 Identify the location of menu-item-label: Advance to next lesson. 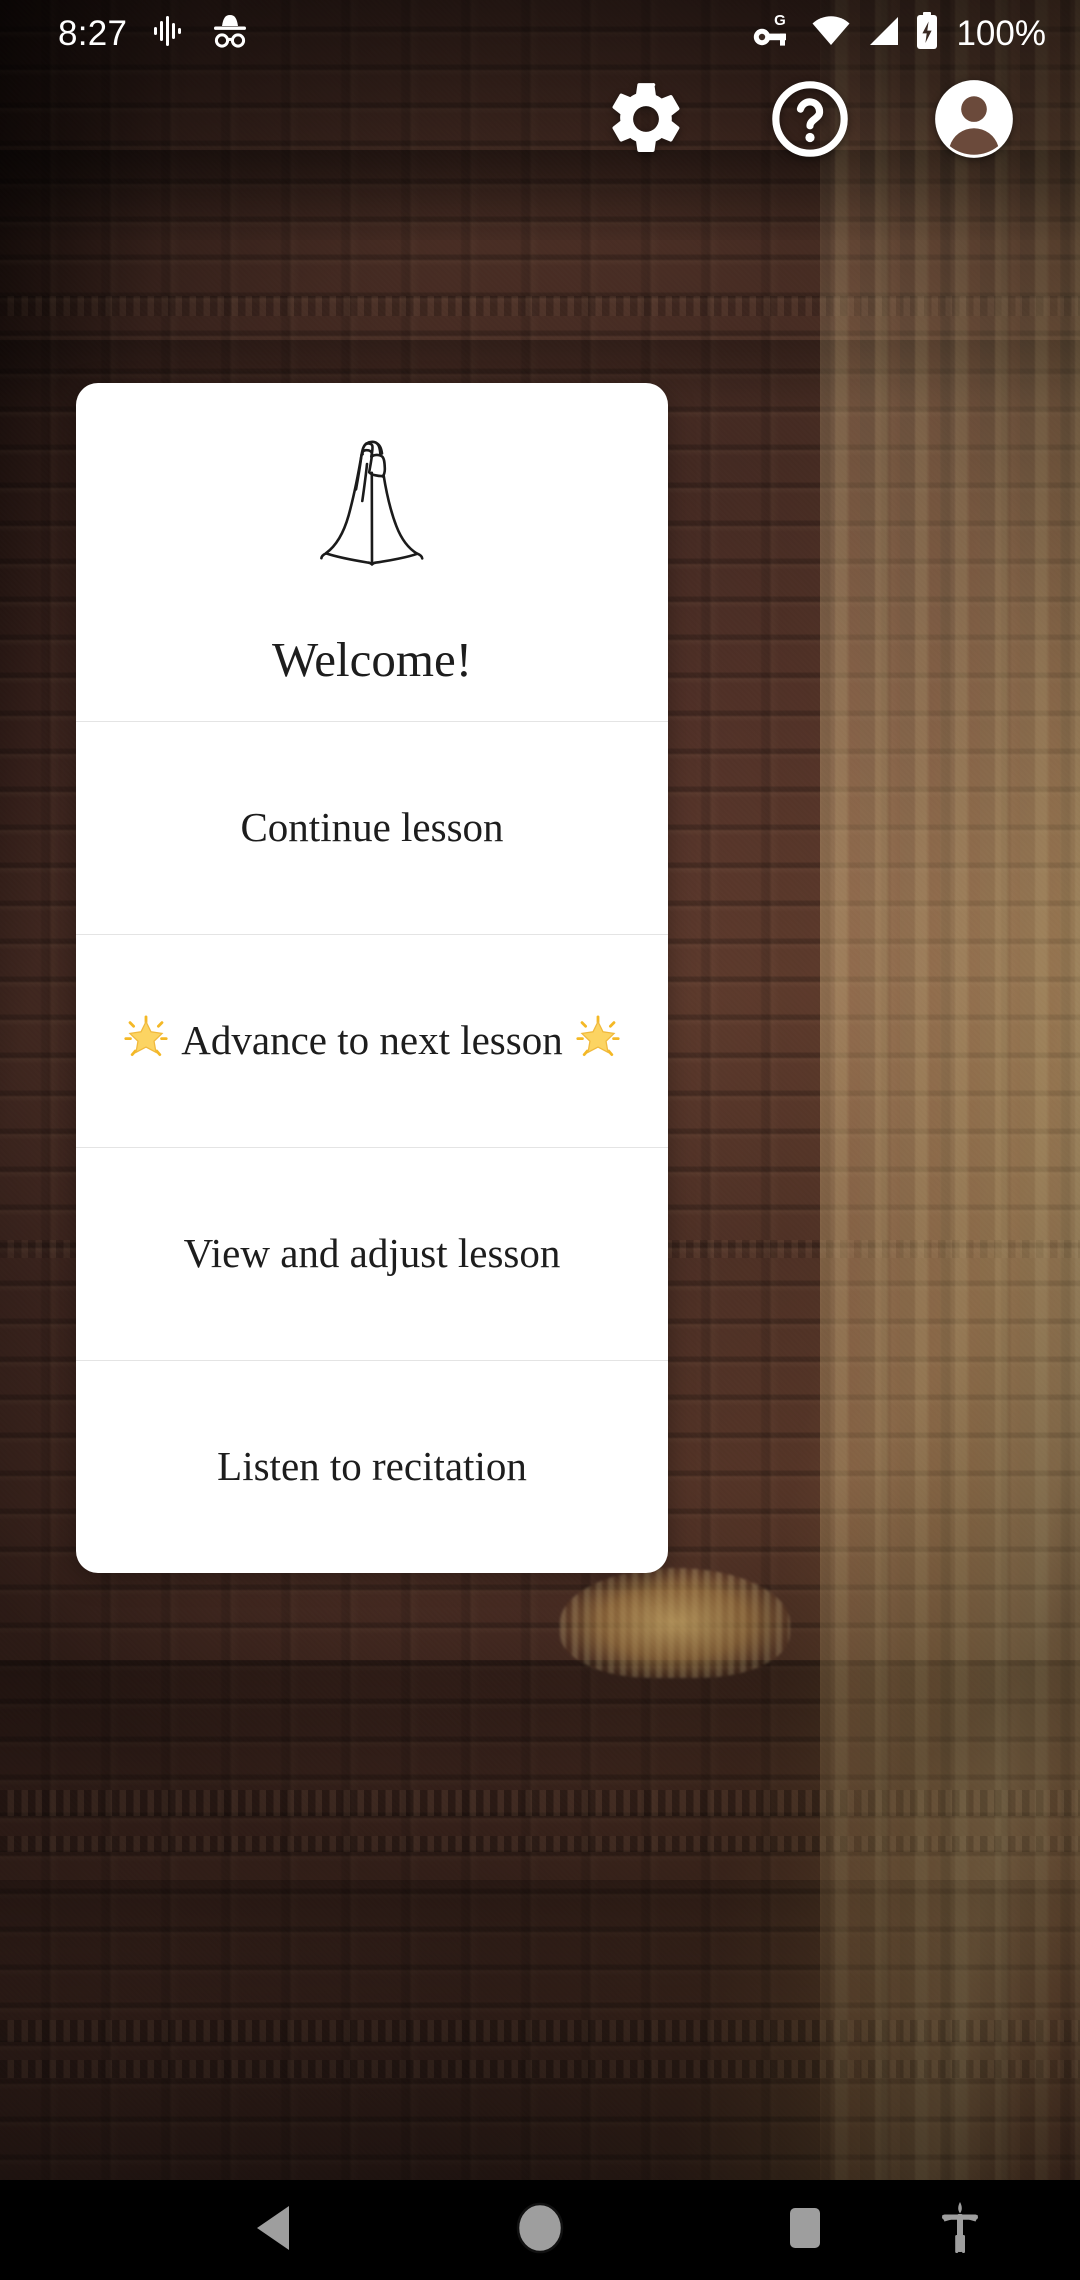
(372, 1040).